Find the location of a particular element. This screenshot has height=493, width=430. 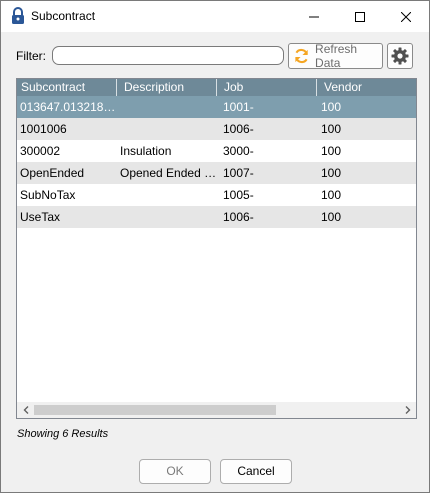

close-button is located at coordinates (406, 16).